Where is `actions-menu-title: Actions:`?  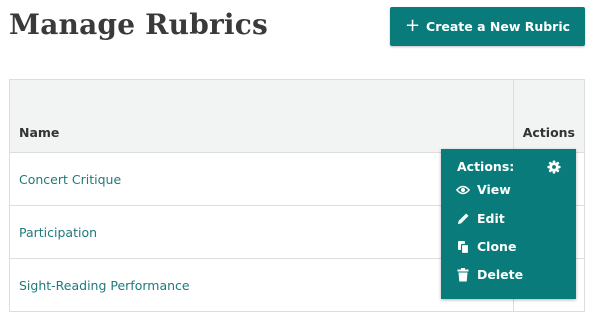
actions-menu-title: Actions: is located at coordinates (486, 166).